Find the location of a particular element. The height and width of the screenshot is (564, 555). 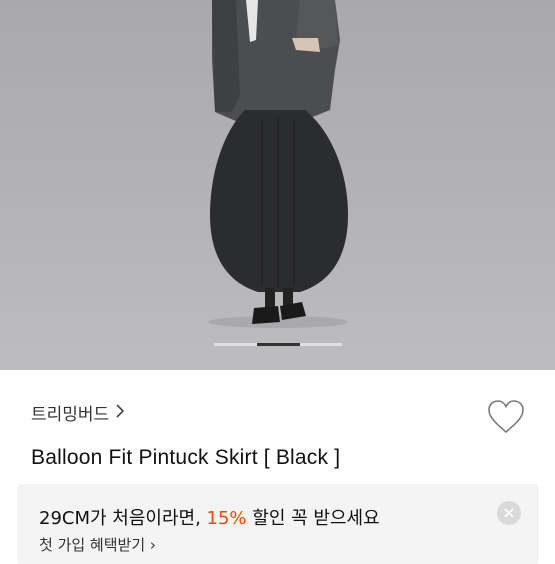

product-title: Balloon Fit Pintuck Skirt [ Black ] is located at coordinates (186, 457).